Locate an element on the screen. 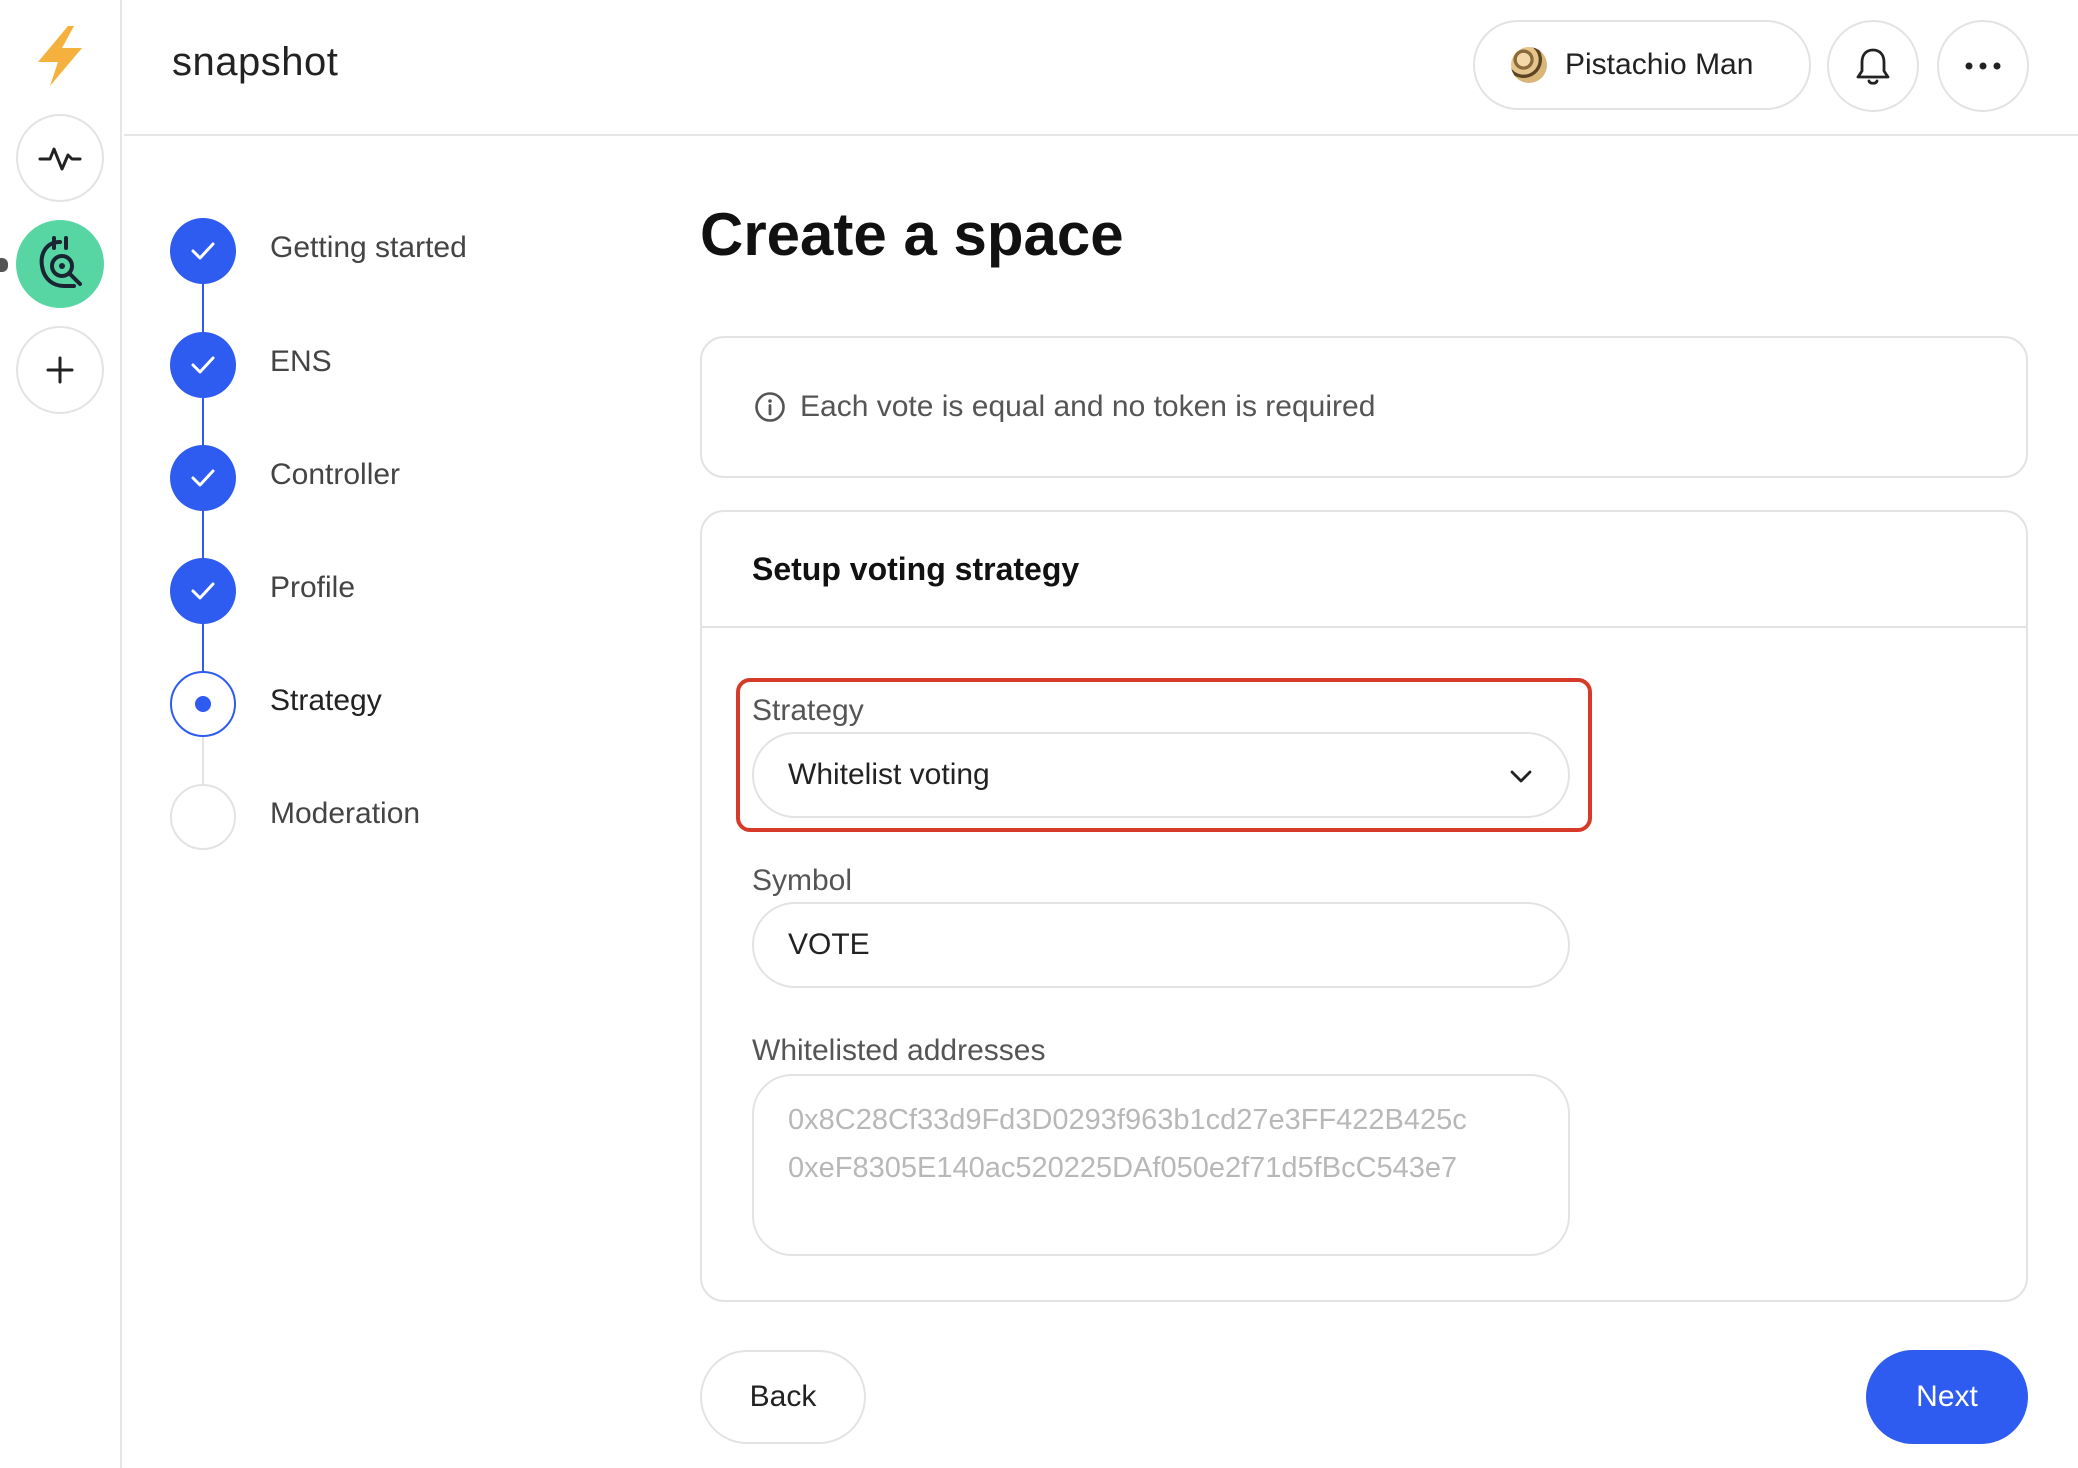 The height and width of the screenshot is (1468, 2078). info-icon is located at coordinates (770, 407).